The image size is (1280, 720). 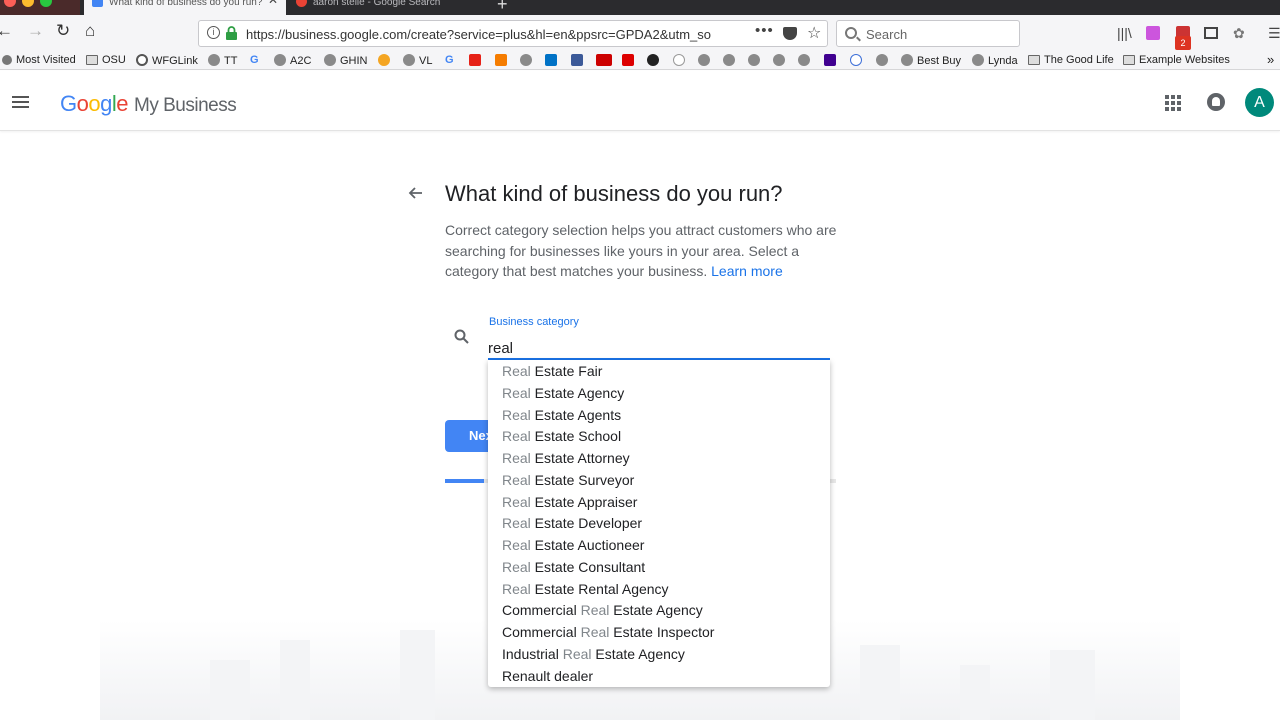 What do you see at coordinates (659, 437) in the screenshot?
I see `suggestion-item: Real Estate School` at bounding box center [659, 437].